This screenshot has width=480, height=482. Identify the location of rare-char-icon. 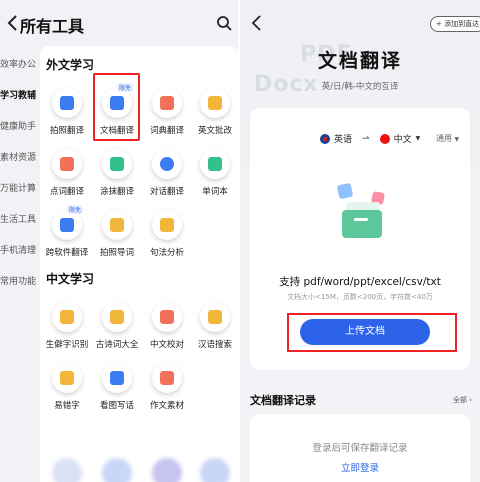
(67, 317).